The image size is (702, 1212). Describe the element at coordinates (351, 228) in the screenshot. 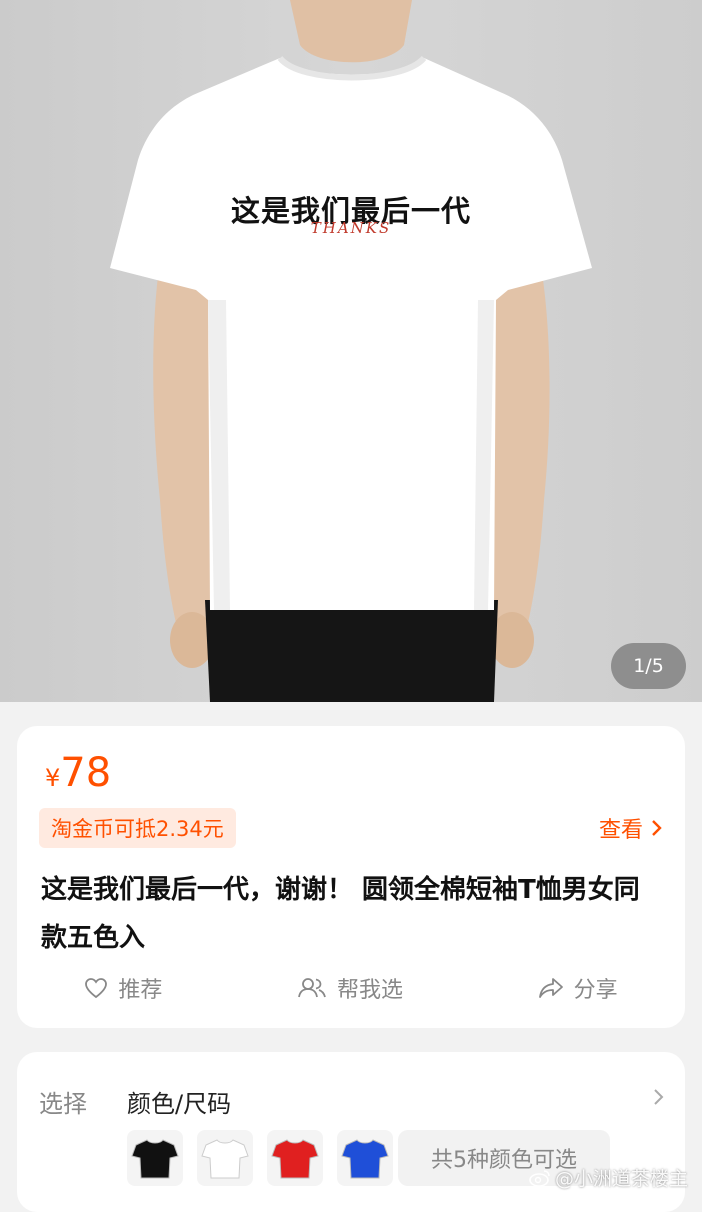

I see `shirt-print-subtext: THANKS` at that location.